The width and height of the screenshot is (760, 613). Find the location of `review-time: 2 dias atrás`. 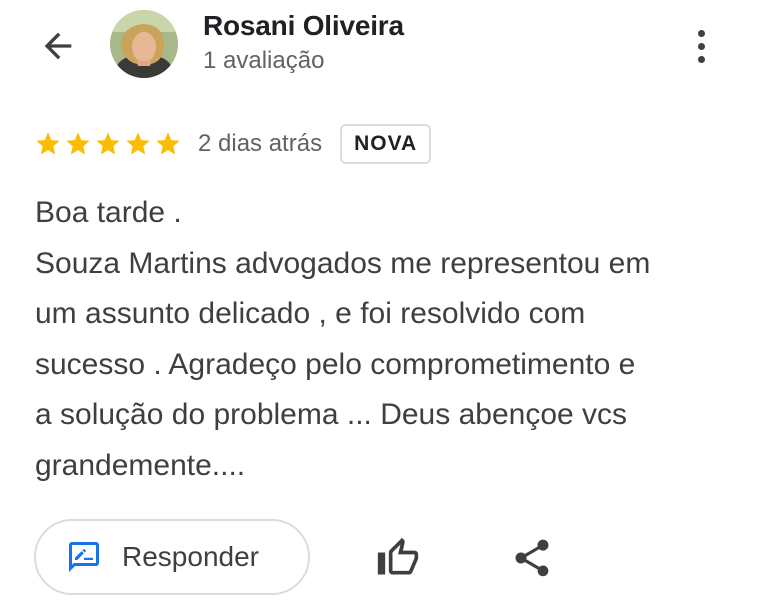

review-time: 2 dias atrás is located at coordinates (260, 143).